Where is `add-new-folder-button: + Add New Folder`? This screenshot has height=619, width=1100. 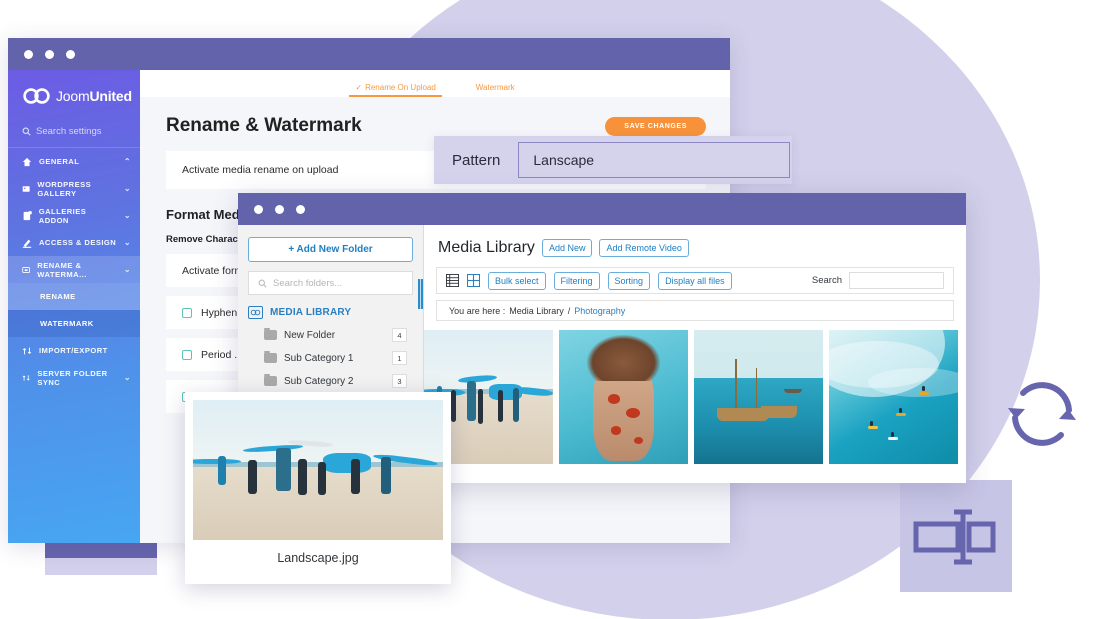
add-new-folder-button: + Add New Folder is located at coordinates (330, 249).